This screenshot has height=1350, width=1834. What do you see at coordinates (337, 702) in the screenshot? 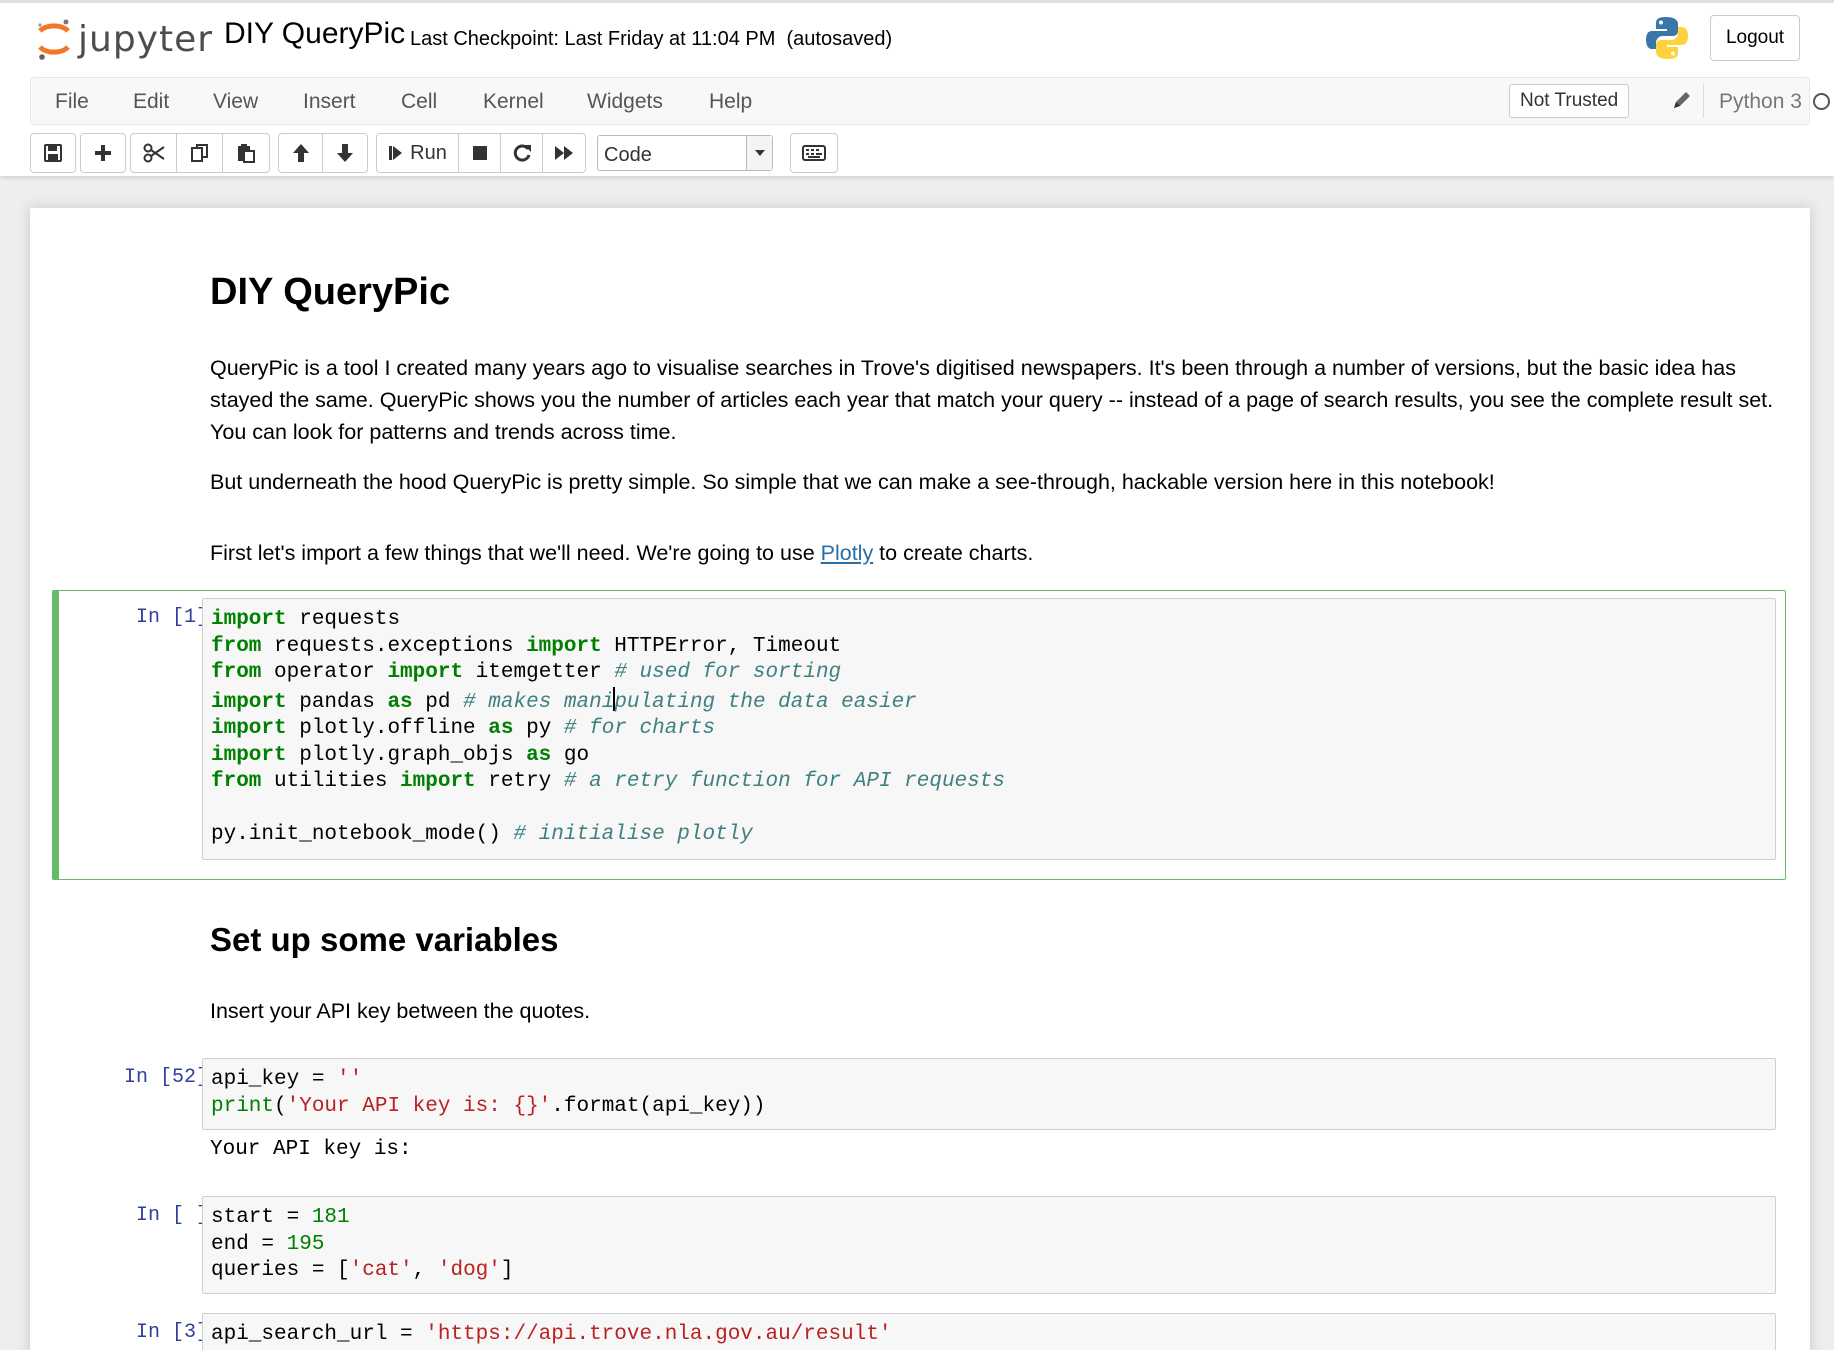
I see `code-text: pandas` at bounding box center [337, 702].